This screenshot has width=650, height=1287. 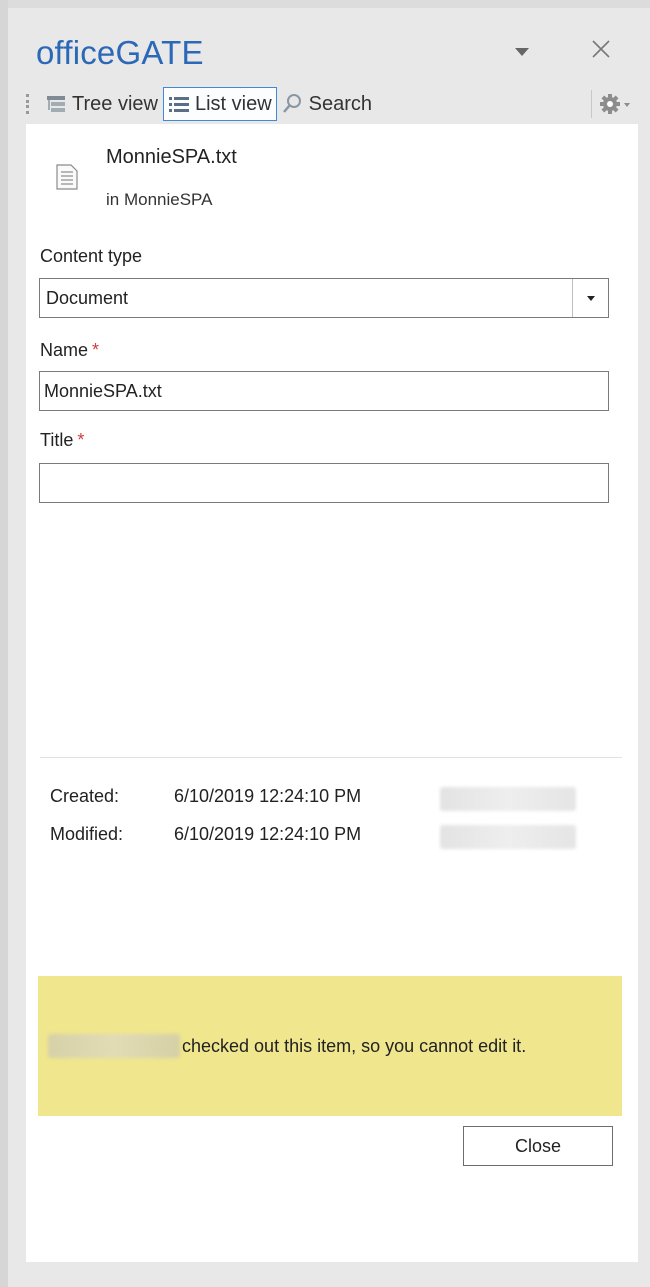 I want to click on name-field-label: Name *, so click(x=69, y=350).